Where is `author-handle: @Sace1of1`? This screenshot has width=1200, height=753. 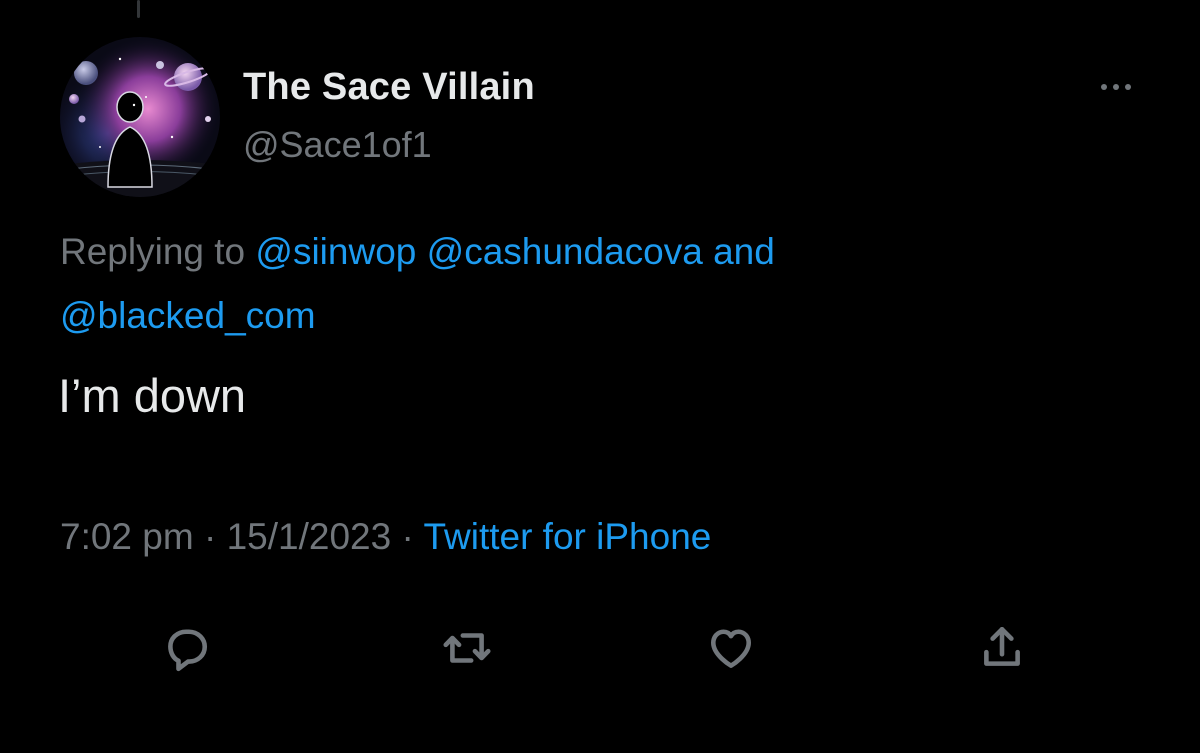 author-handle: @Sace1of1 is located at coordinates (337, 145).